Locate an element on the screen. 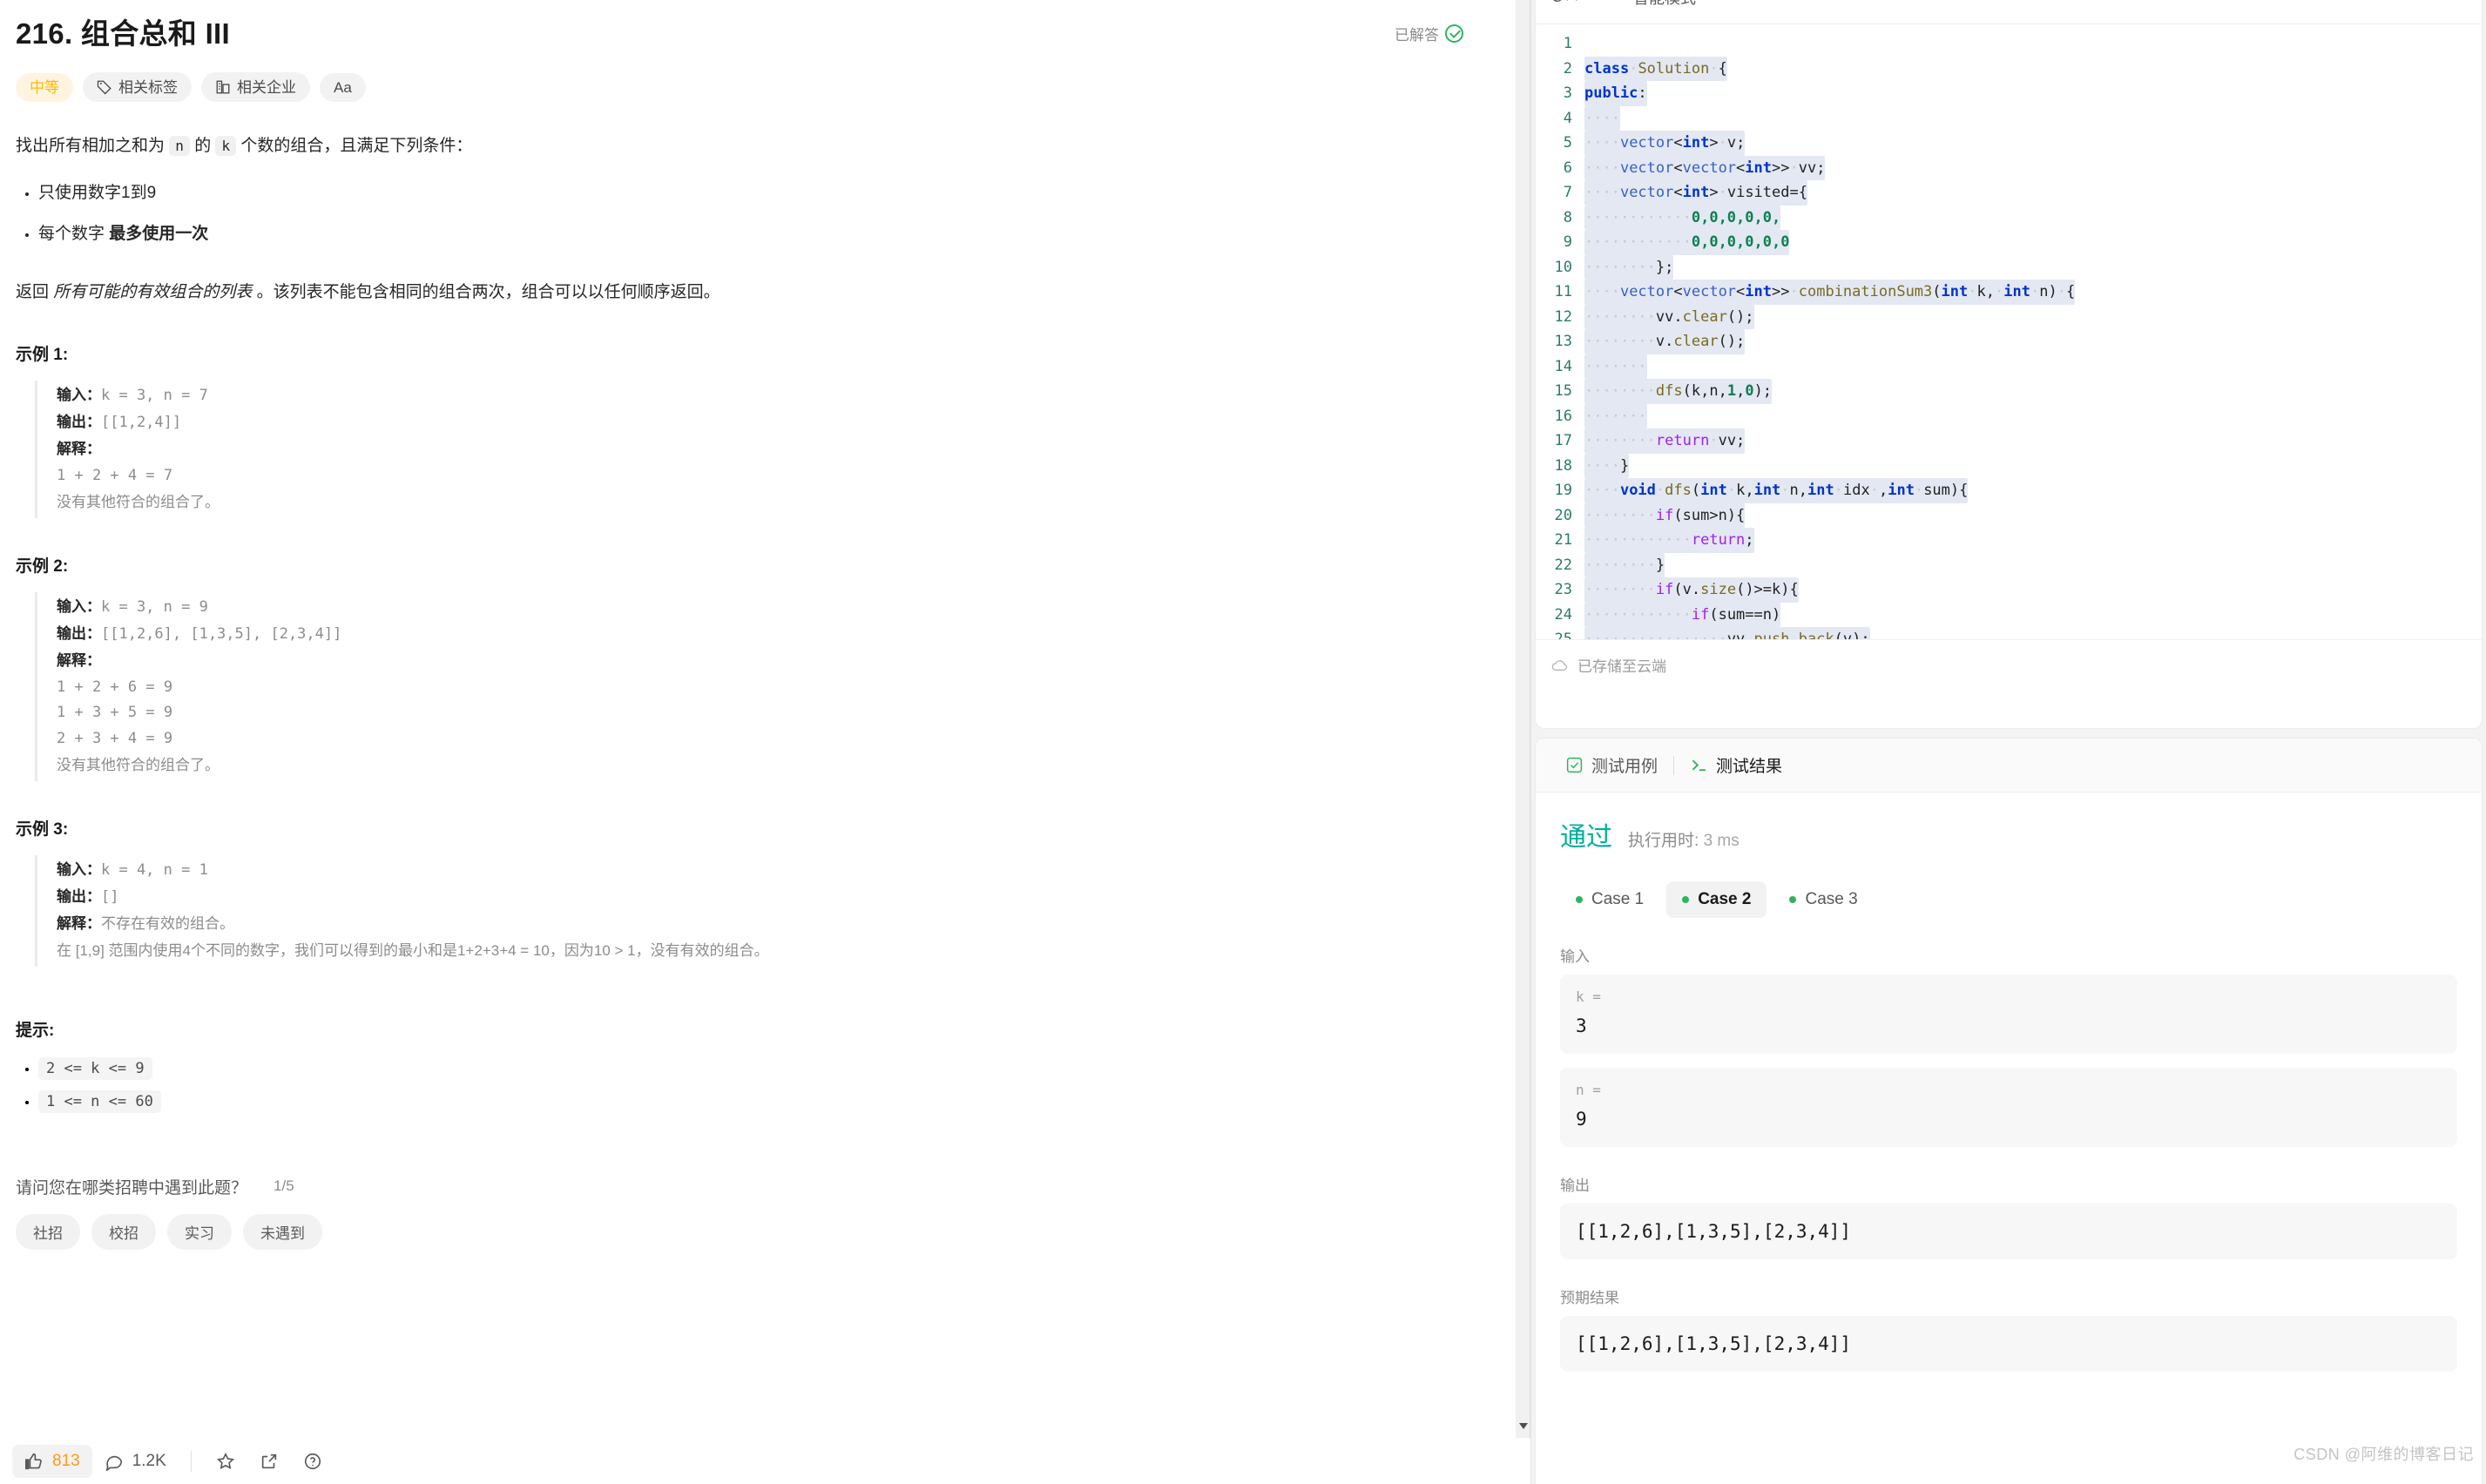 The image size is (2486, 1484). divider is located at coordinates (191, 1461).